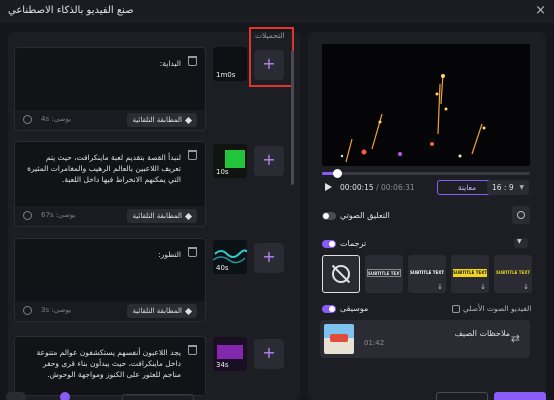 The width and height of the screenshot is (554, 400). I want to click on music-duration: 01:42, so click(374, 343).